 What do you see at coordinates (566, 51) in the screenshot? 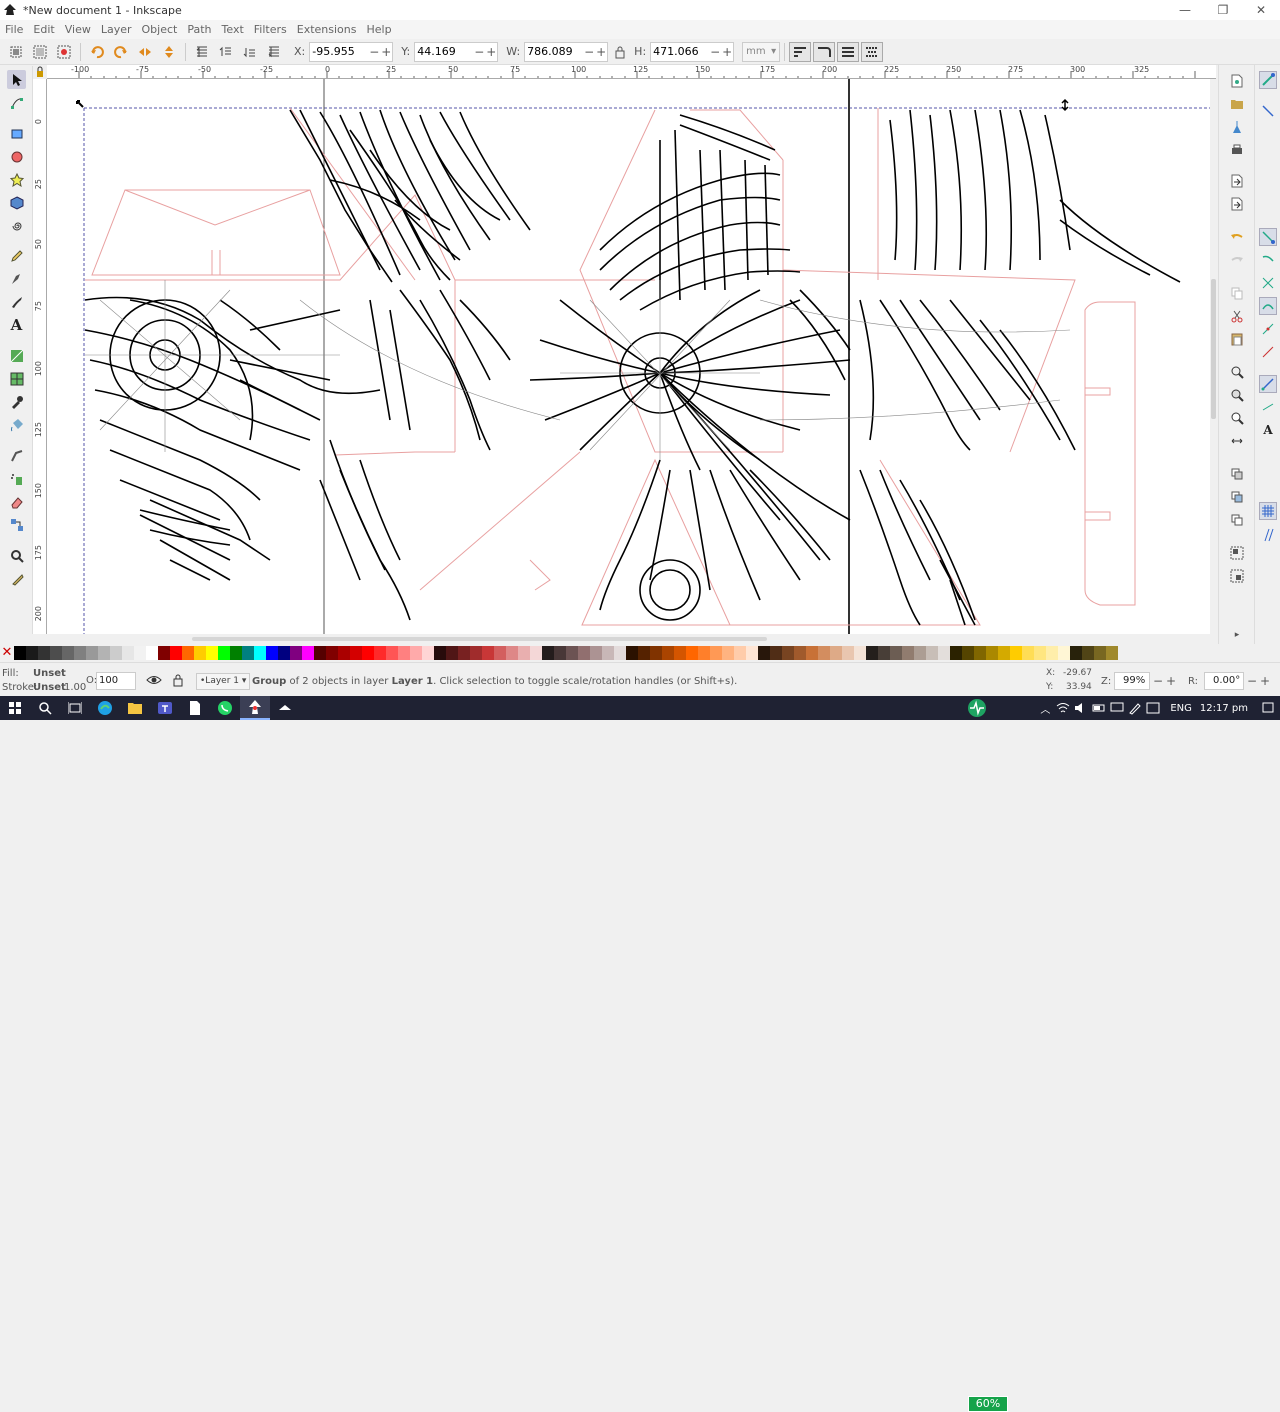
I see `w-spinbox: − +` at bounding box center [566, 51].